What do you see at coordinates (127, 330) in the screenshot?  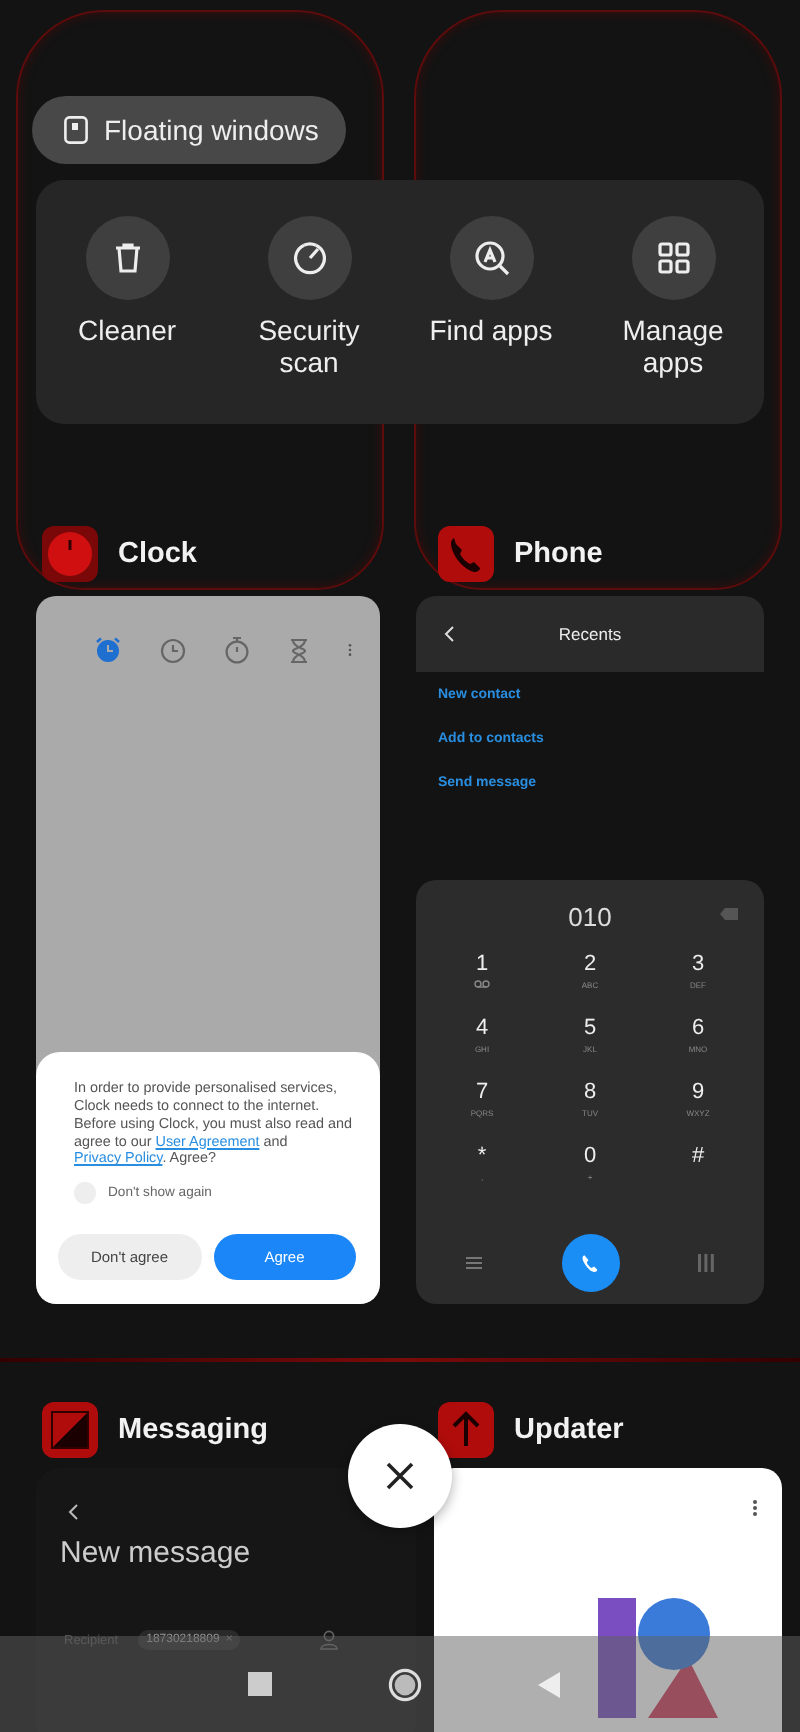 I see `quick-action-label: Cleaner` at bounding box center [127, 330].